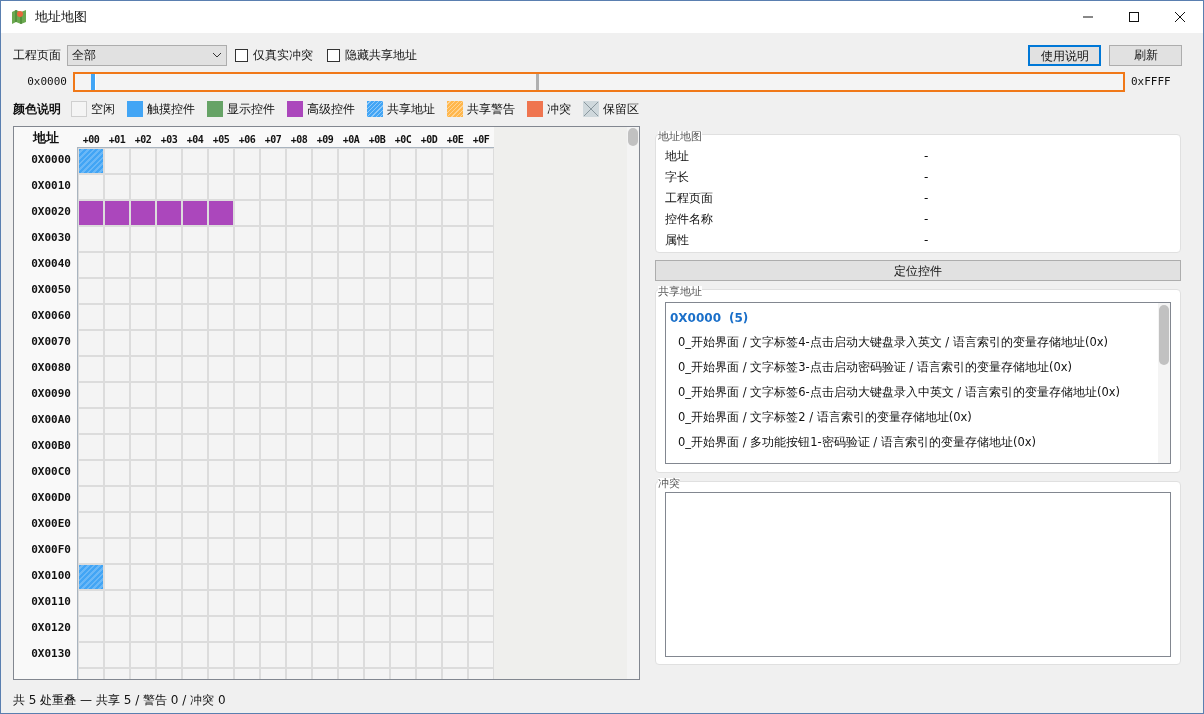 The height and width of the screenshot is (714, 1204). I want to click on shared-entry: 0_开始界面 / 文字标签3-点击启动密码验证 / 语言索引的变量存储地址(0x), so click(914, 367).